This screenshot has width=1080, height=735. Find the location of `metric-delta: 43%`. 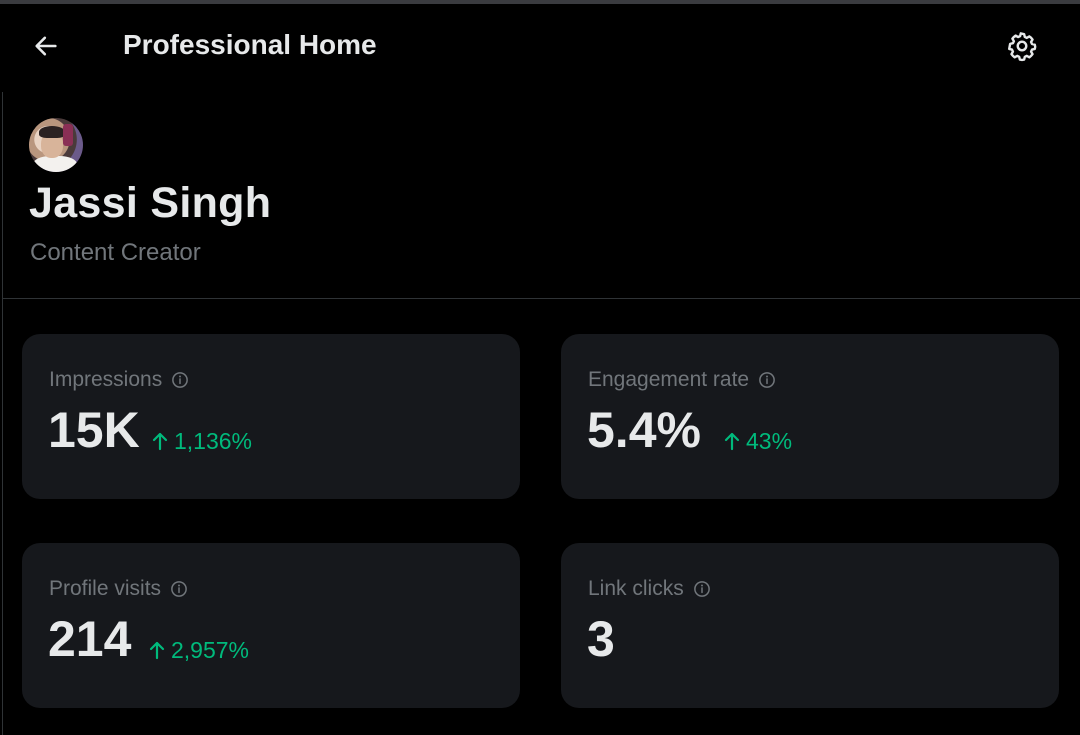

metric-delta: 43% is located at coordinates (758, 441).